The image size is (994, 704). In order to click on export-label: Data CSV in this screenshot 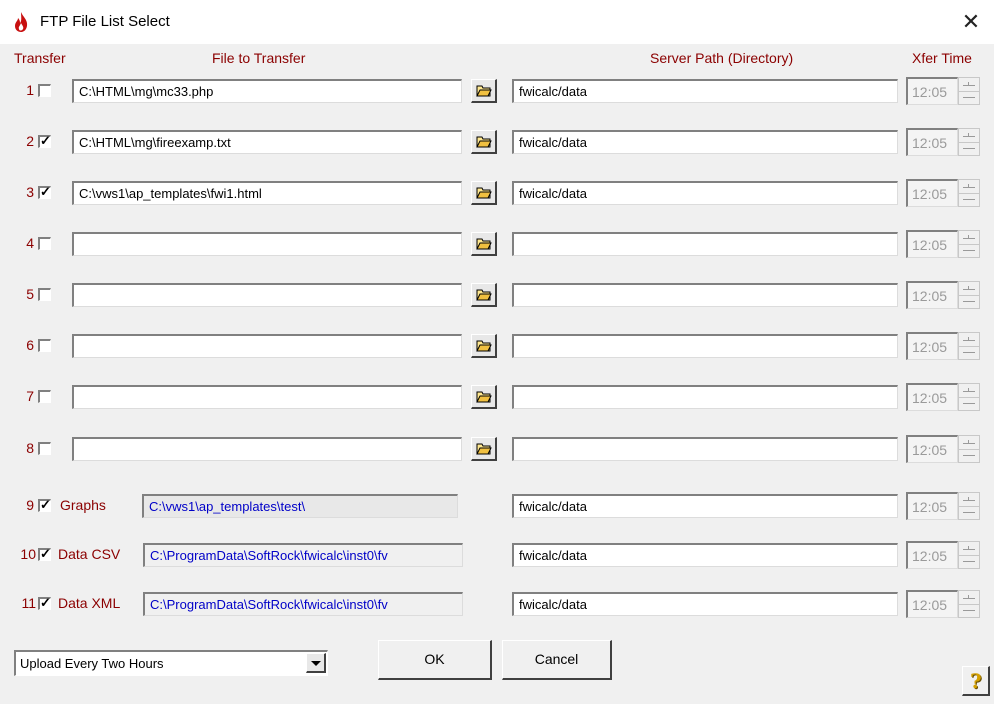, I will do `click(89, 554)`.